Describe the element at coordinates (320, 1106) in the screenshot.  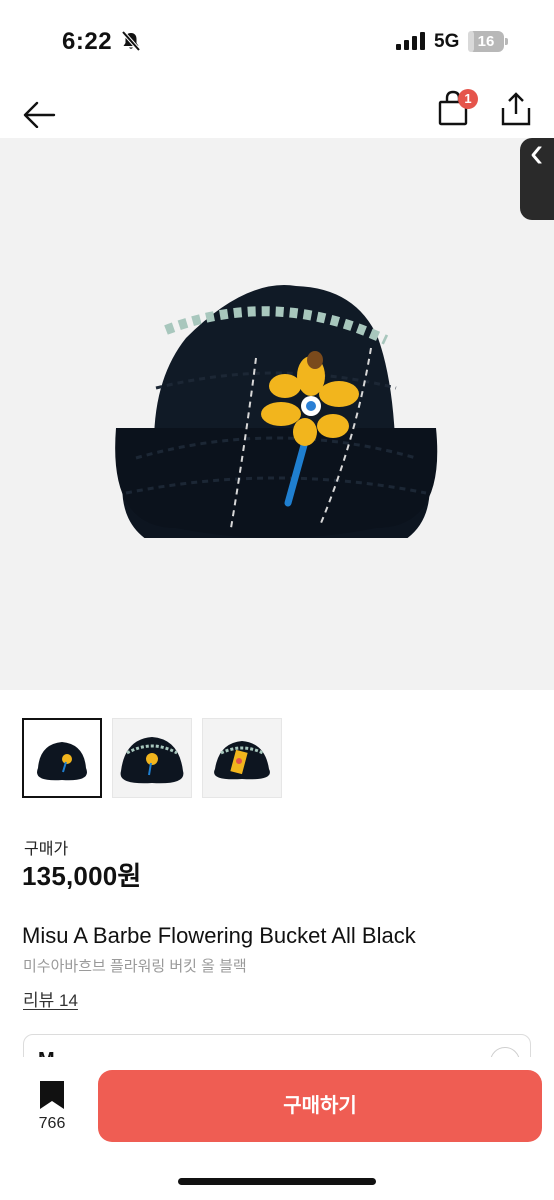
I see `buy-button: 구매하기` at that location.